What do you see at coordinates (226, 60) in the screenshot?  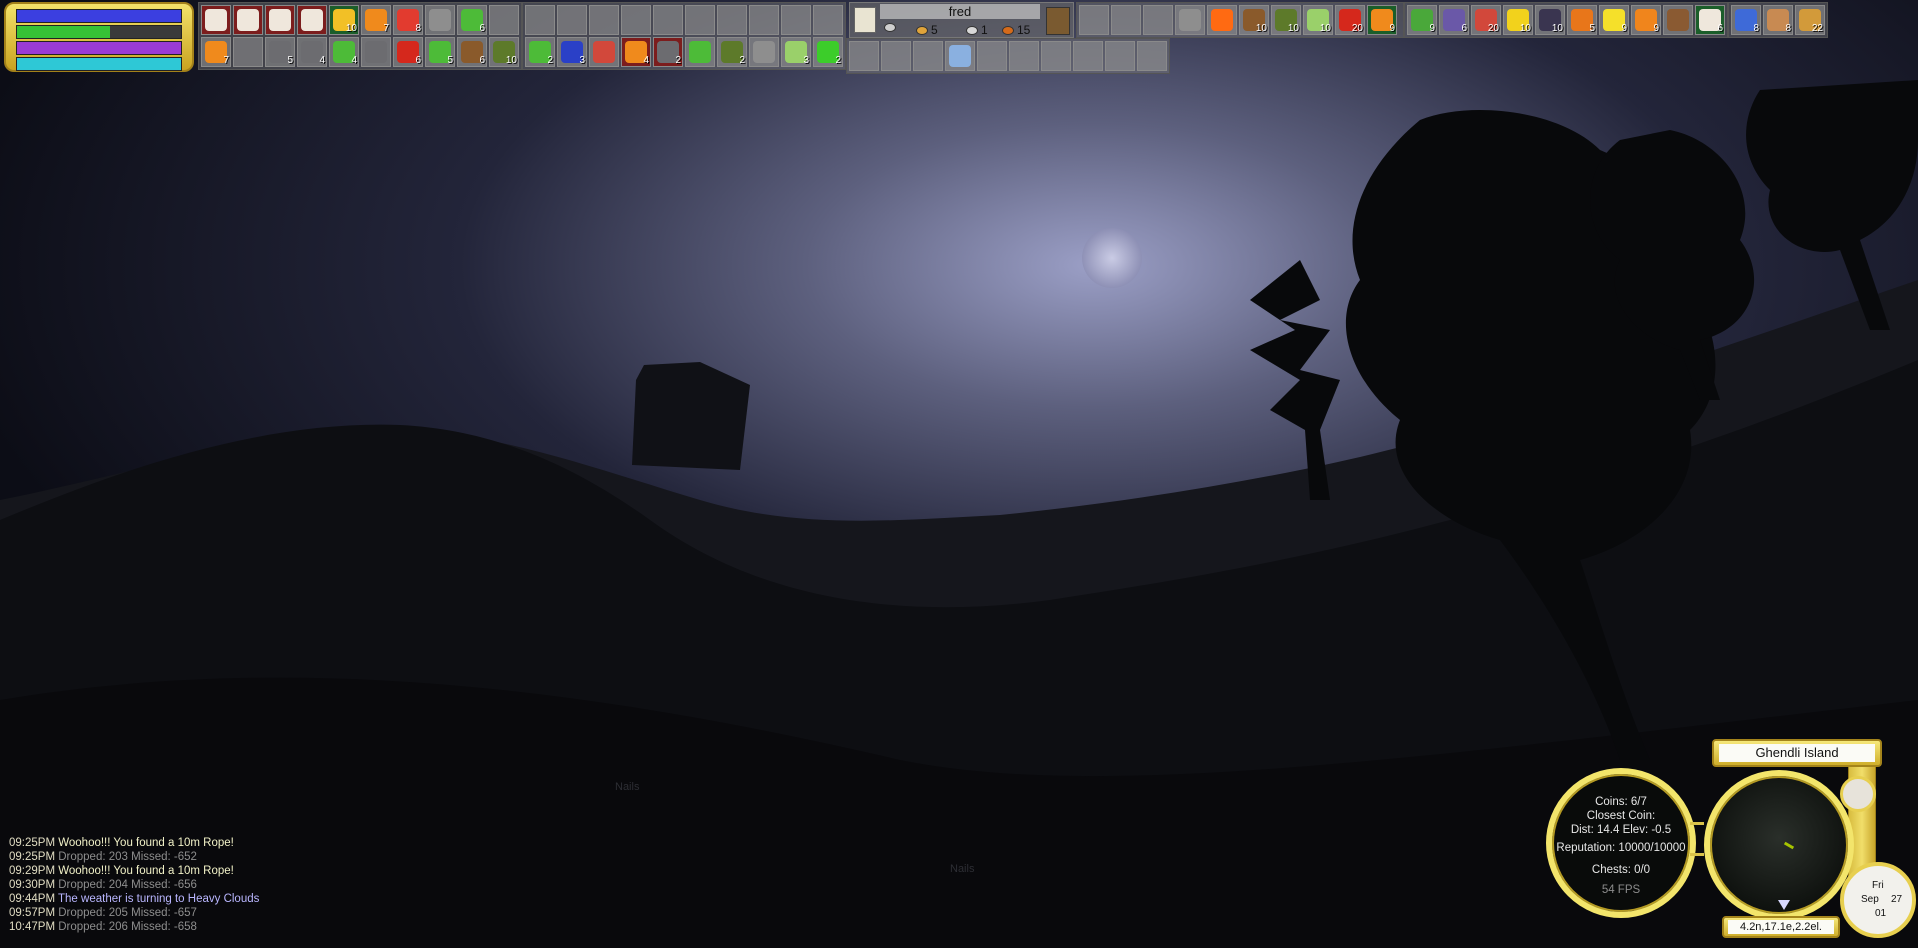 I see `item-quantity: 7` at bounding box center [226, 60].